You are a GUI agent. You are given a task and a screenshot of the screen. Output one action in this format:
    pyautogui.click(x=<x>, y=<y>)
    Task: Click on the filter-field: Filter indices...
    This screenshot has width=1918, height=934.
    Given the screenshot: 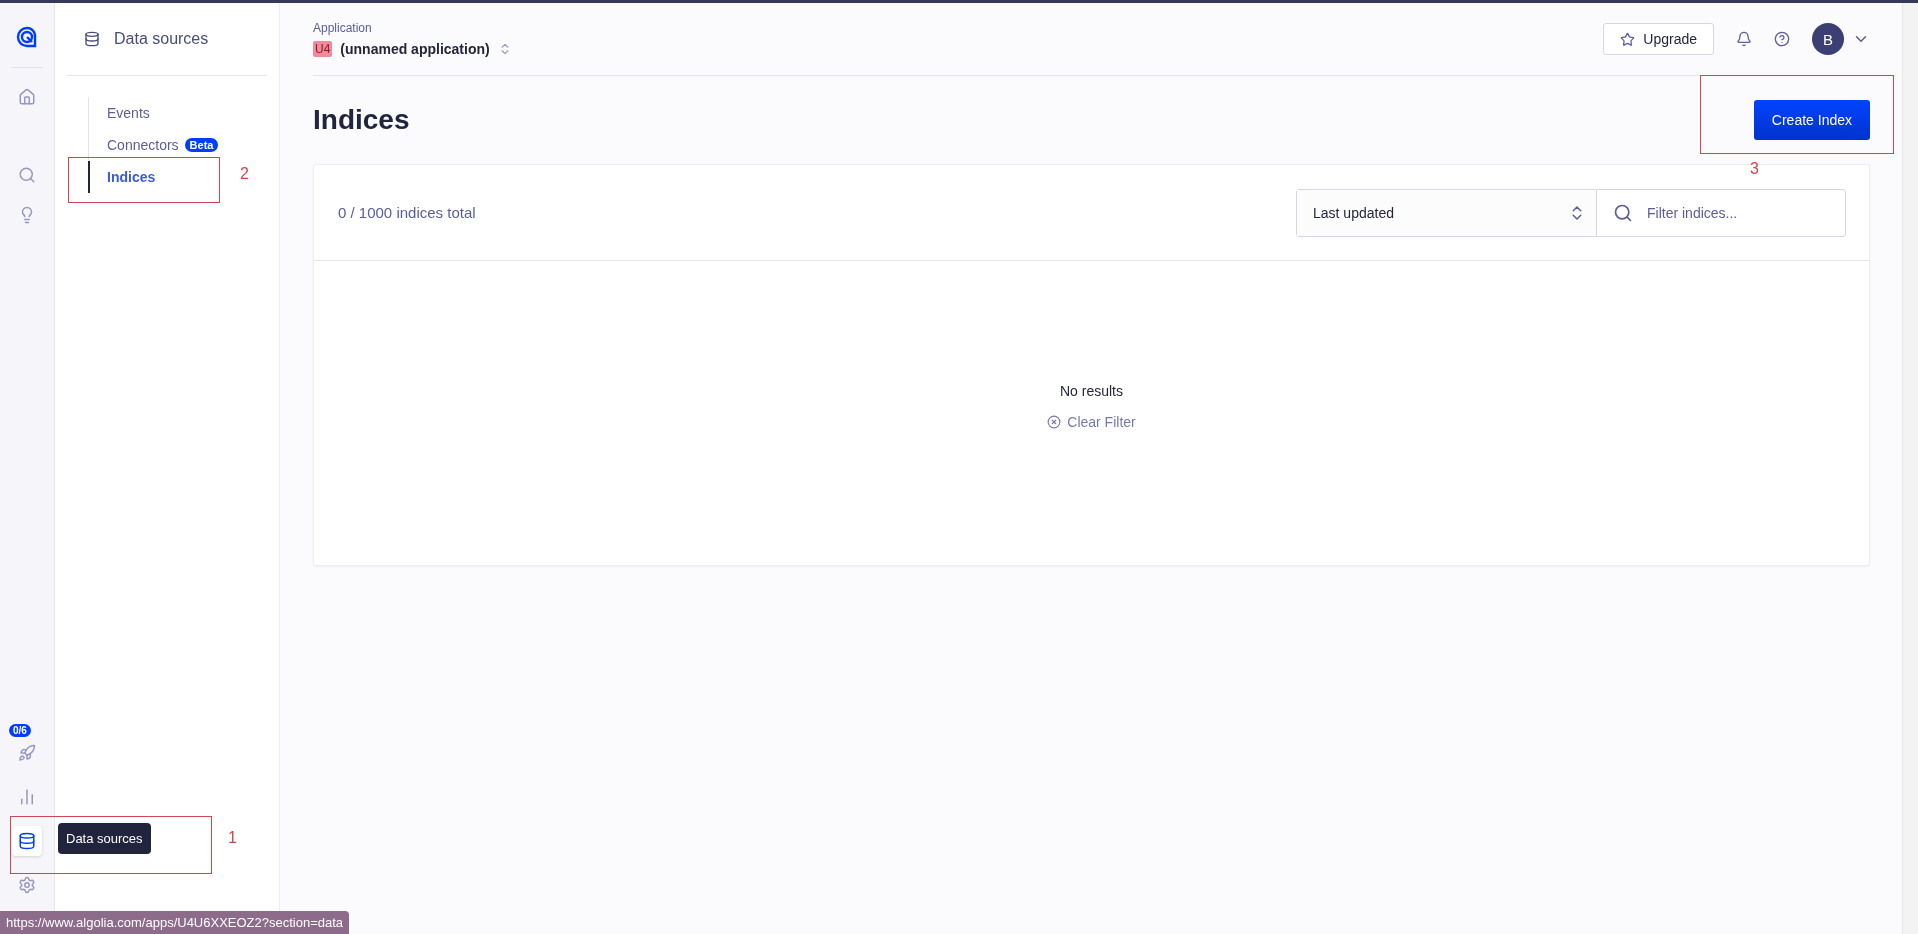 What is the action you would take?
    pyautogui.click(x=1727, y=212)
    